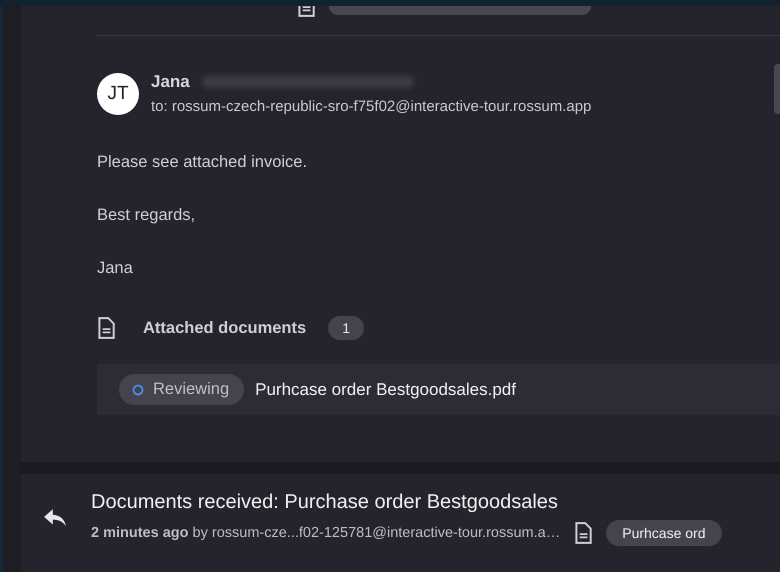 The height and width of the screenshot is (572, 780). I want to click on message-text: Jana, so click(115, 268).